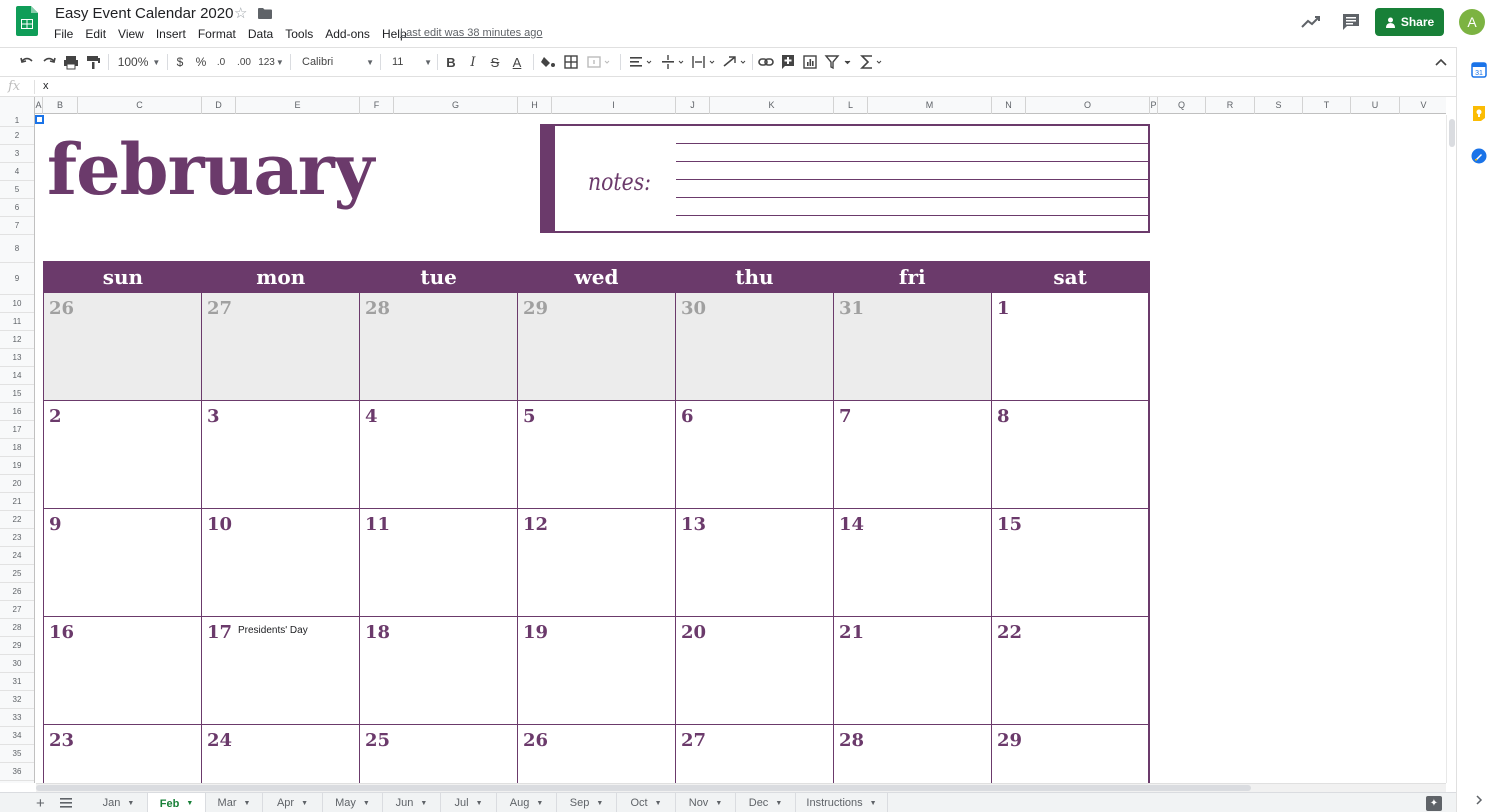 The width and height of the screenshot is (1500, 812). What do you see at coordinates (265, 13) in the screenshot?
I see `folder-icon` at bounding box center [265, 13].